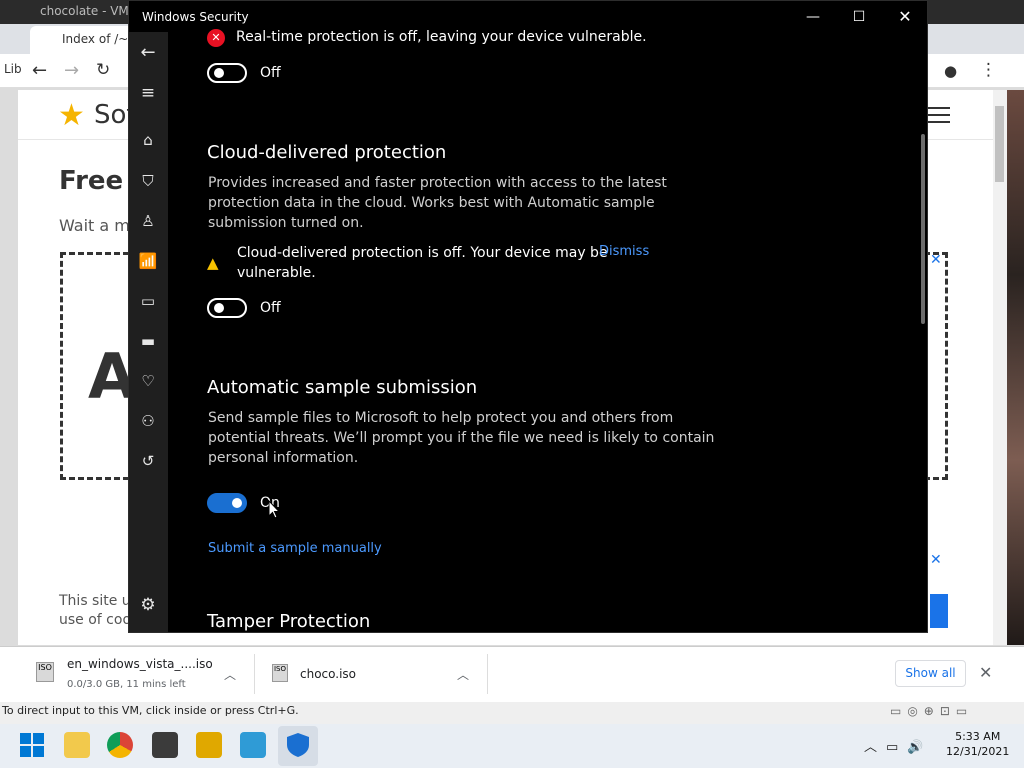 The height and width of the screenshot is (768, 1024). Describe the element at coordinates (932, 711) in the screenshot. I see `vm-status-icons: ▭◎⊕⊡▭` at that location.